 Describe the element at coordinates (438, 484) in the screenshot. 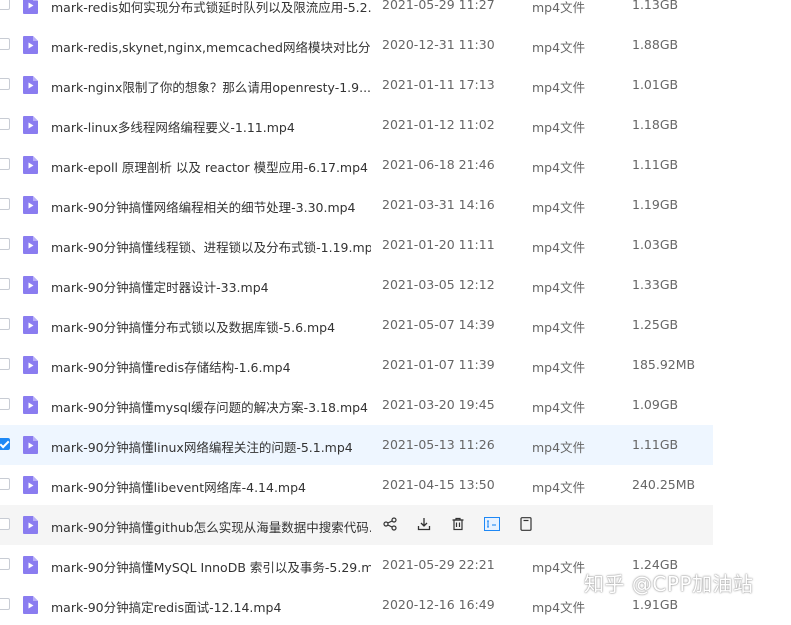

I see `file-date: 2021-04-15 13:50` at that location.